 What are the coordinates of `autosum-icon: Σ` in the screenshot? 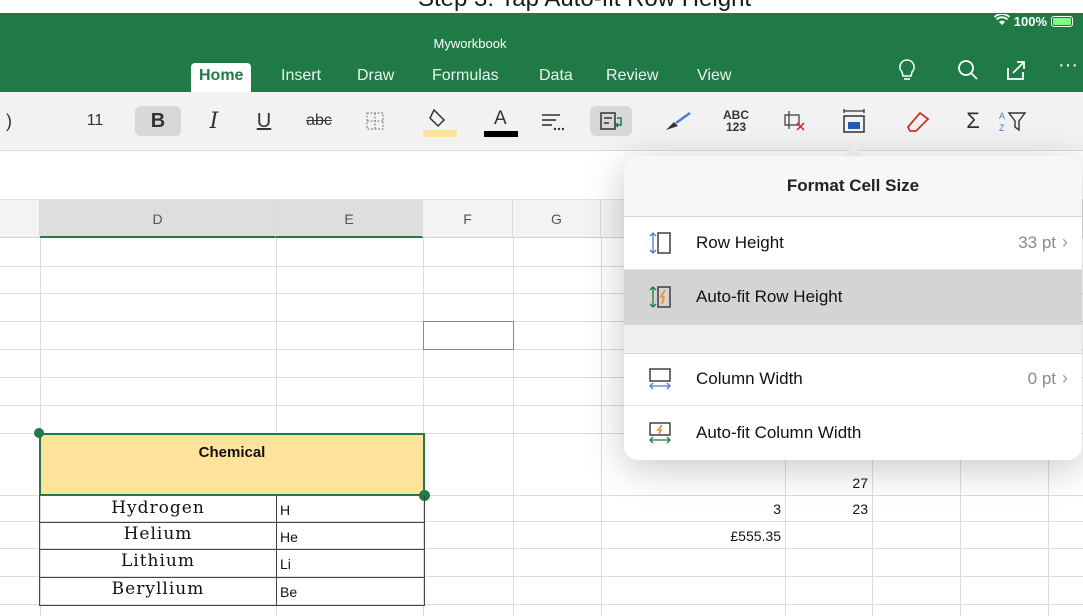 It's located at (973, 121).